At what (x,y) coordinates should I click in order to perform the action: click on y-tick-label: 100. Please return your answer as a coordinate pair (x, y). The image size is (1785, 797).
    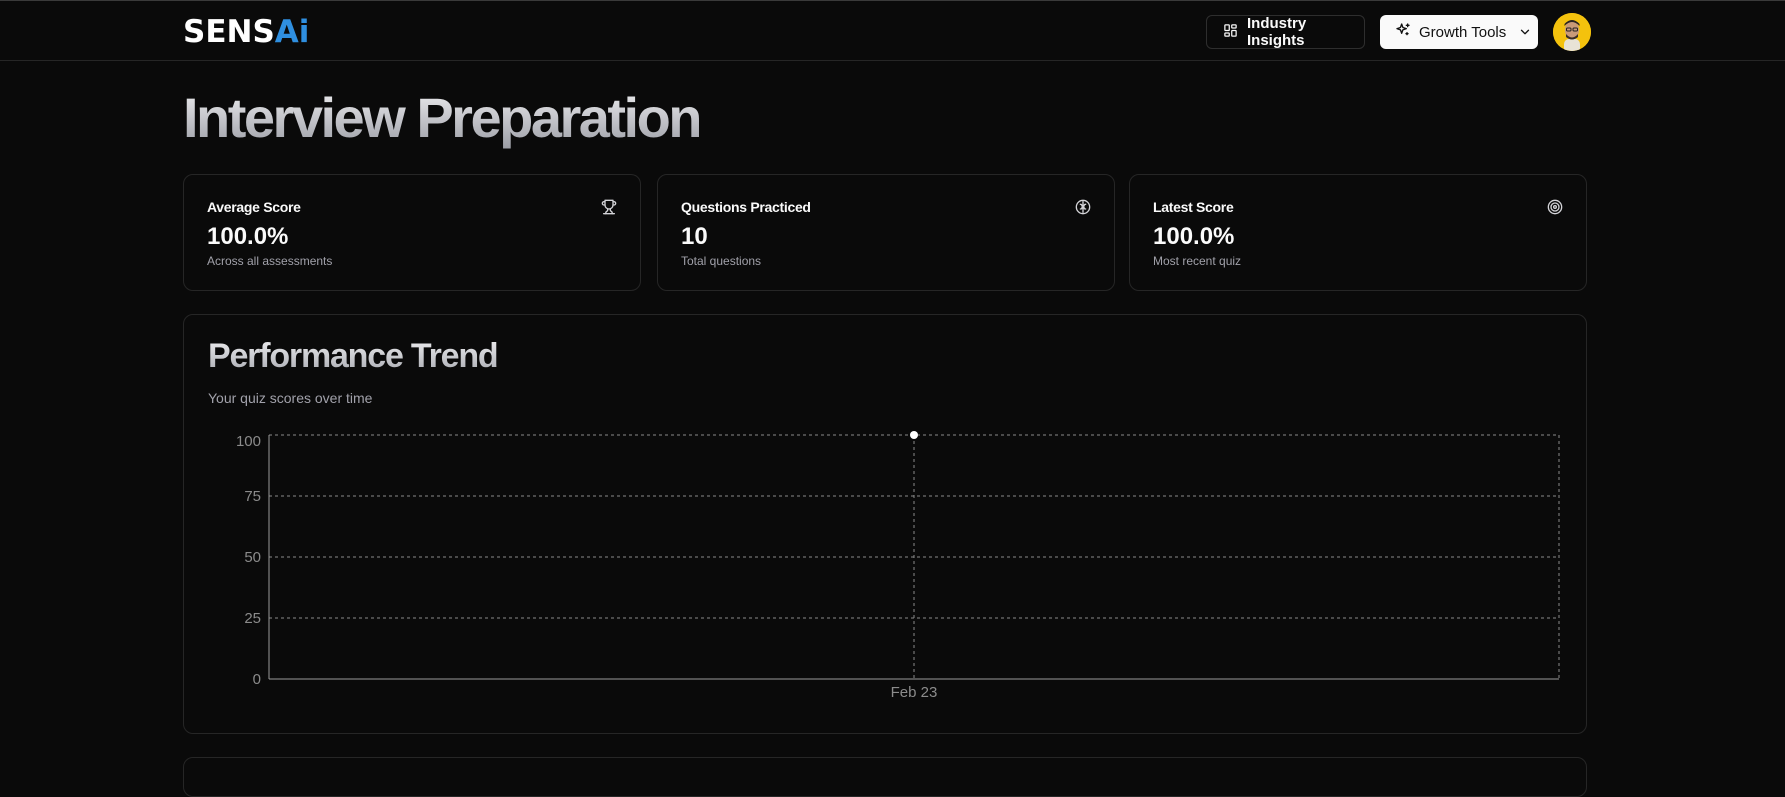
    Looking at the image, I should click on (248, 441).